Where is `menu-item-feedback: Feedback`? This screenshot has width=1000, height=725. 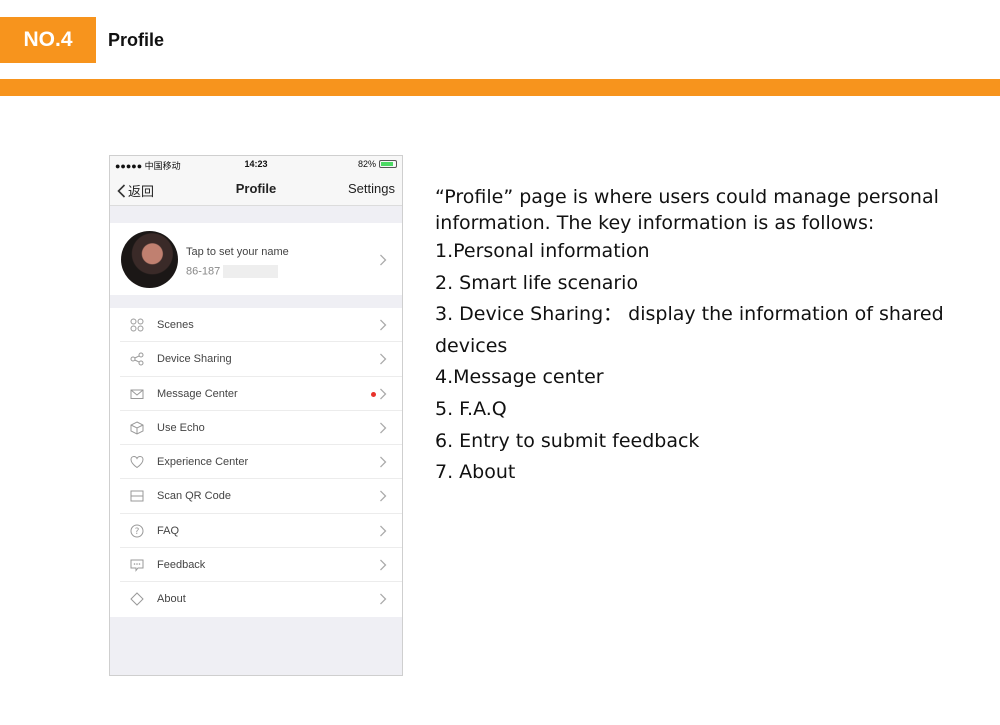
menu-item-feedback: Feedback is located at coordinates (256, 565).